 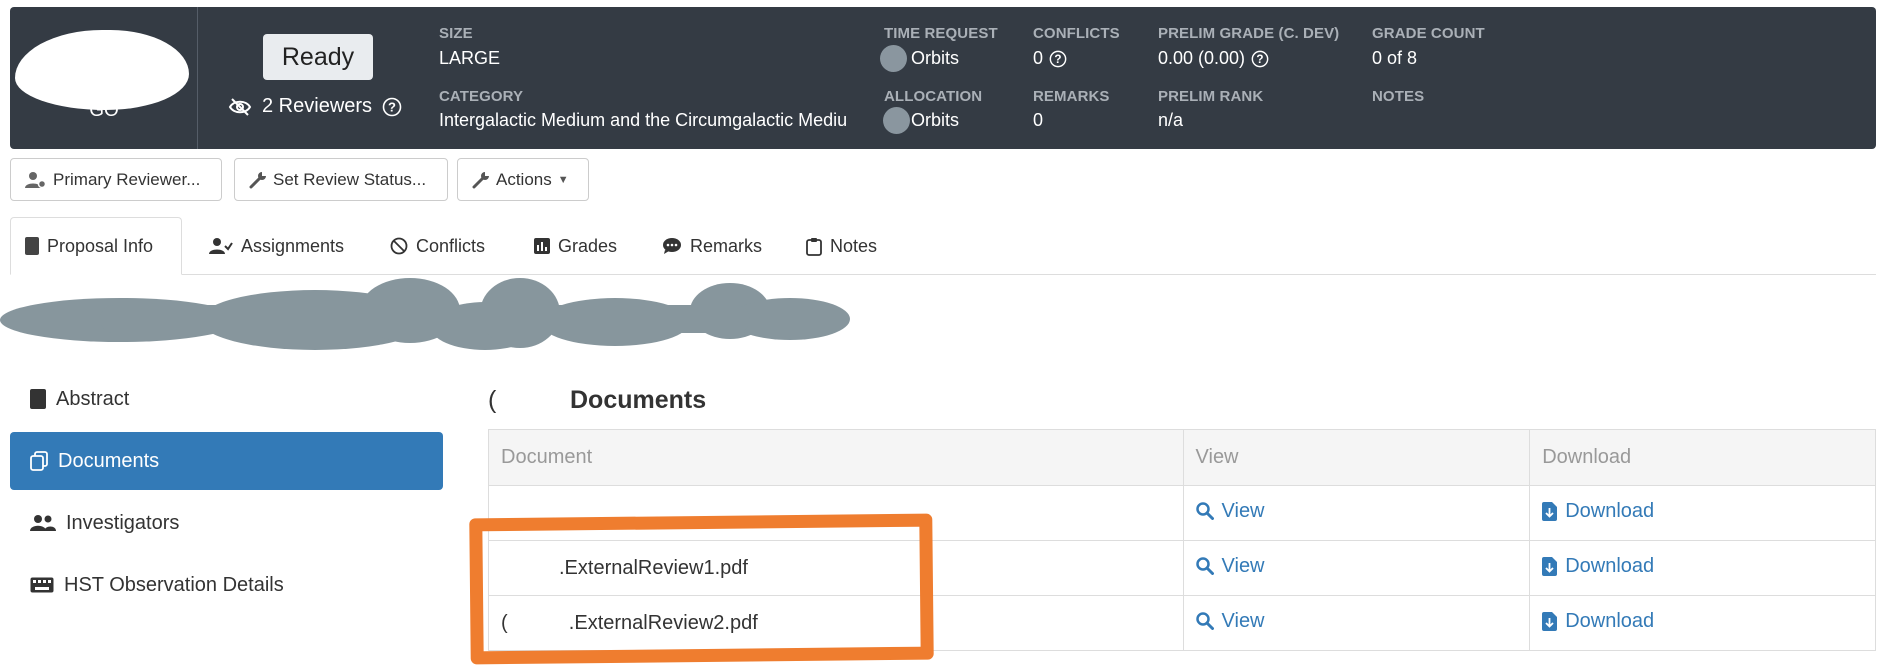 I want to click on tab-label: Grades, so click(x=588, y=245).